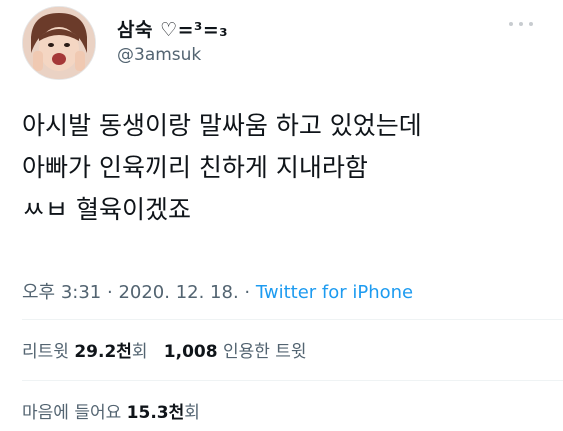 This screenshot has width=563, height=431. Describe the element at coordinates (178, 292) in the screenshot. I see `tweet-date: 2020. 12. 18.` at that location.